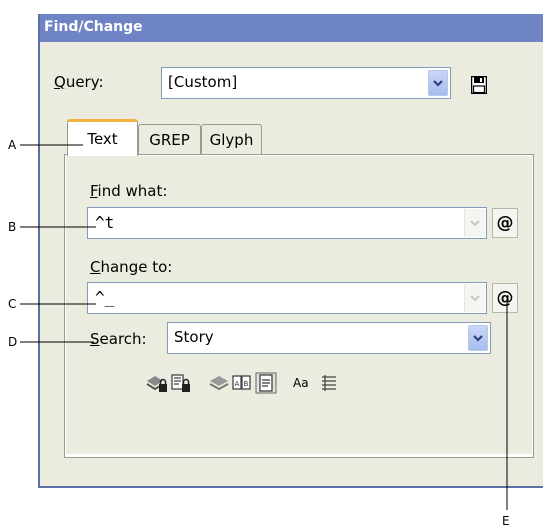  Describe the element at coordinates (203, 82) in the screenshot. I see `query-select-value: [Custom]` at that location.